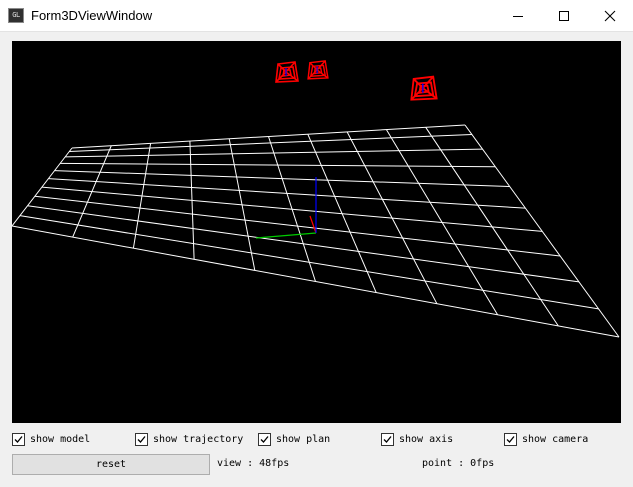 The width and height of the screenshot is (633, 487). Describe the element at coordinates (555, 439) in the screenshot. I see `show-camera-label: show camera` at that location.